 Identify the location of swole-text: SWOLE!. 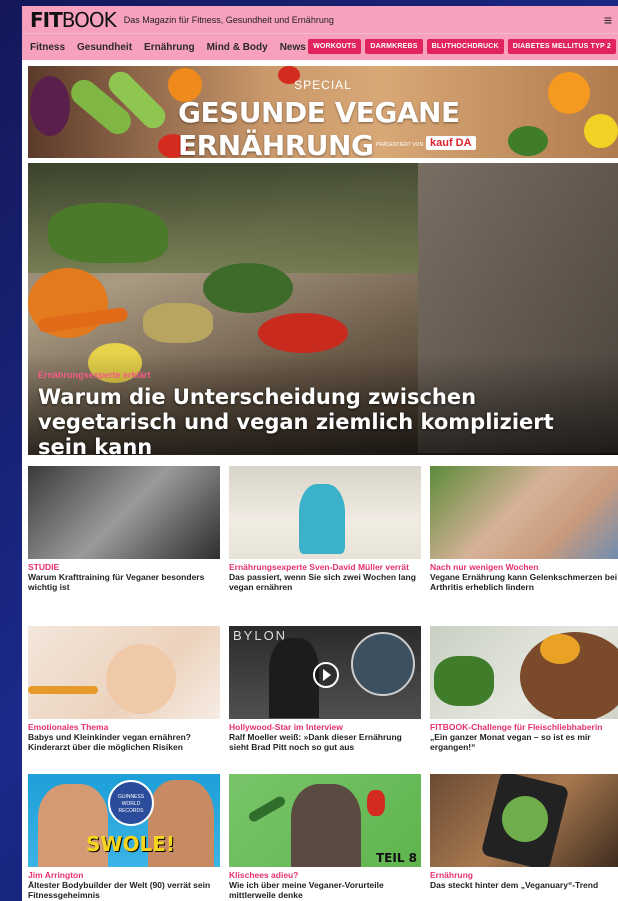
(130, 844).